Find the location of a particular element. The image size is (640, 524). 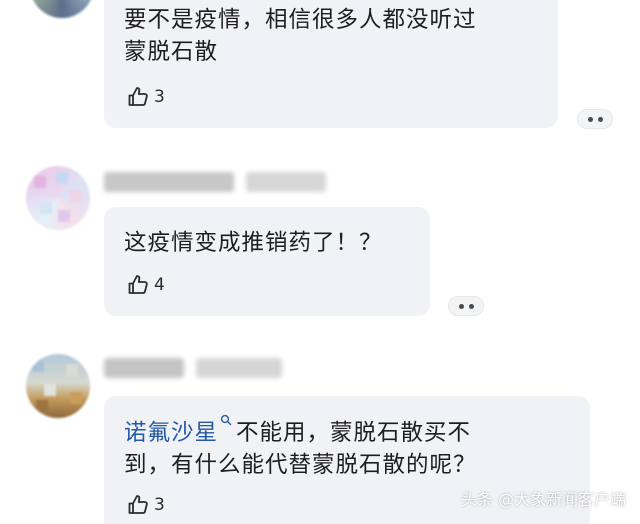

comment-text-line: 蒙脱石散 is located at coordinates (171, 52).